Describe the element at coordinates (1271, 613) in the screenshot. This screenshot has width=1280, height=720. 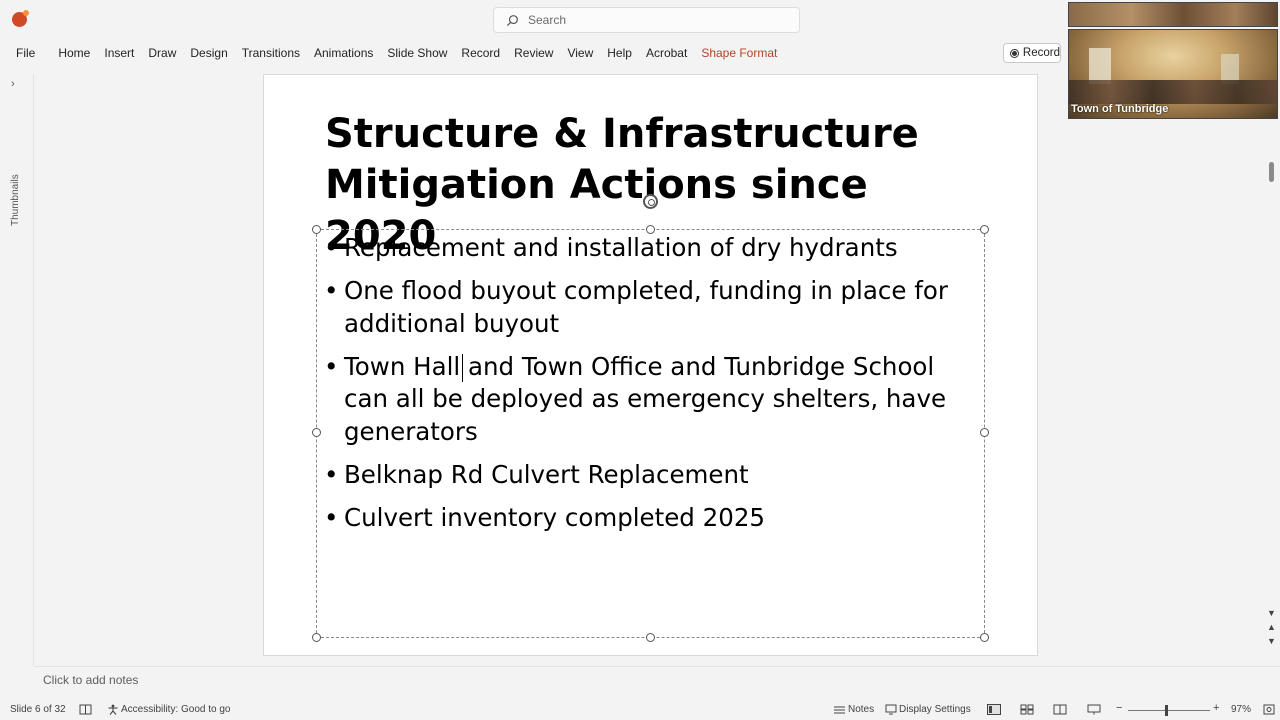
I see `scroll-down-icon: ▼` at that location.